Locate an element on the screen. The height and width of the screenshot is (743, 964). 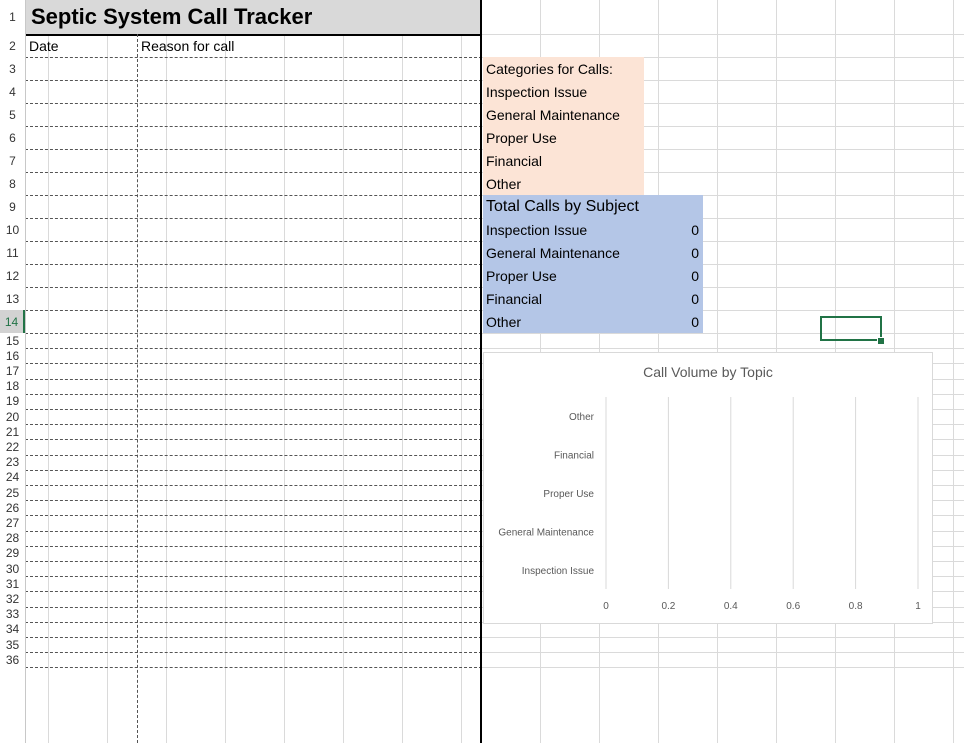
categories-header: Categories for Calls: is located at coordinates (563, 68).